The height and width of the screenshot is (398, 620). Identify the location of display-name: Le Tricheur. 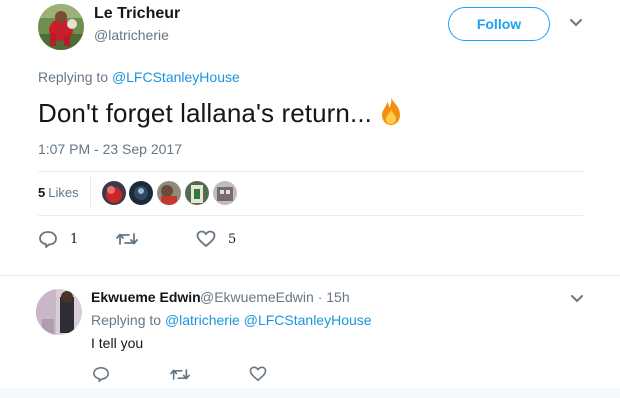
(137, 14).